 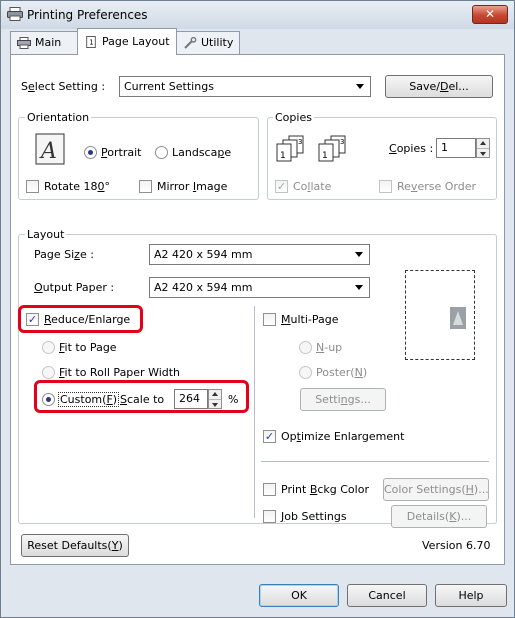 What do you see at coordinates (299, 595) in the screenshot?
I see `ok-button: OK` at bounding box center [299, 595].